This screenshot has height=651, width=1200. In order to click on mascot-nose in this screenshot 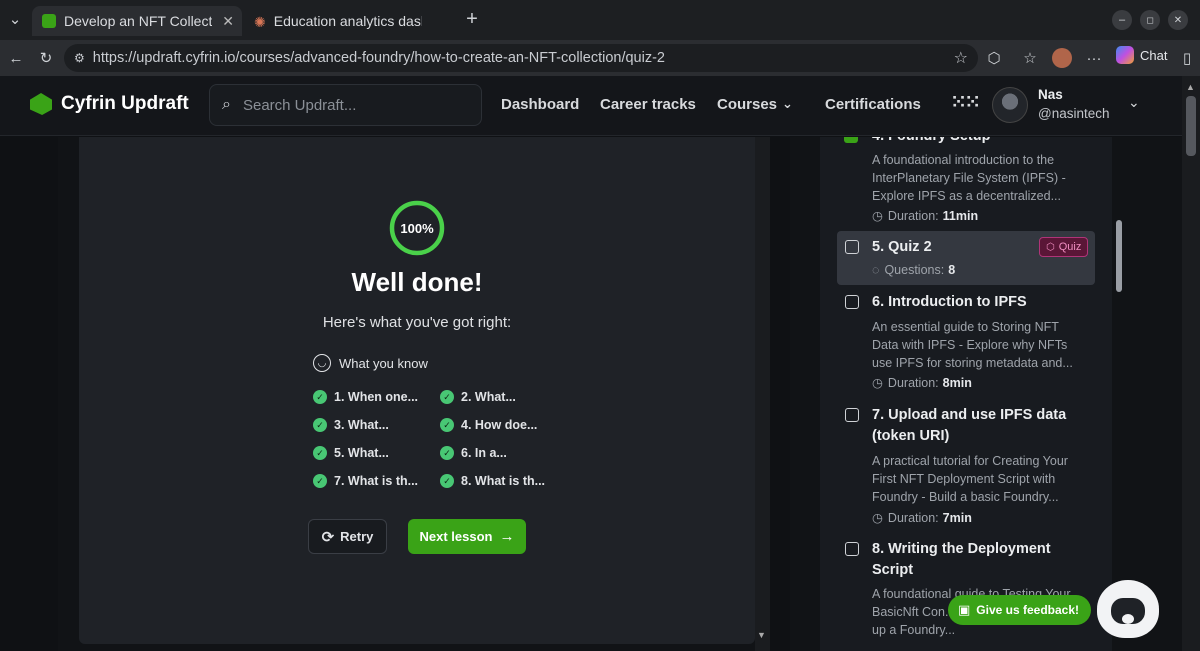, I will do `click(1128, 619)`.